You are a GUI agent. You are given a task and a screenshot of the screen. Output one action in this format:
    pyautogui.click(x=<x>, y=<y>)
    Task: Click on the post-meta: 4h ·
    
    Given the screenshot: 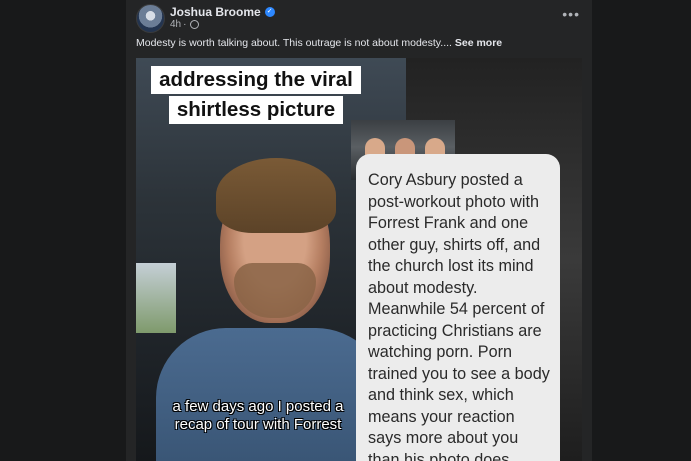 What is the action you would take?
    pyautogui.click(x=185, y=24)
    